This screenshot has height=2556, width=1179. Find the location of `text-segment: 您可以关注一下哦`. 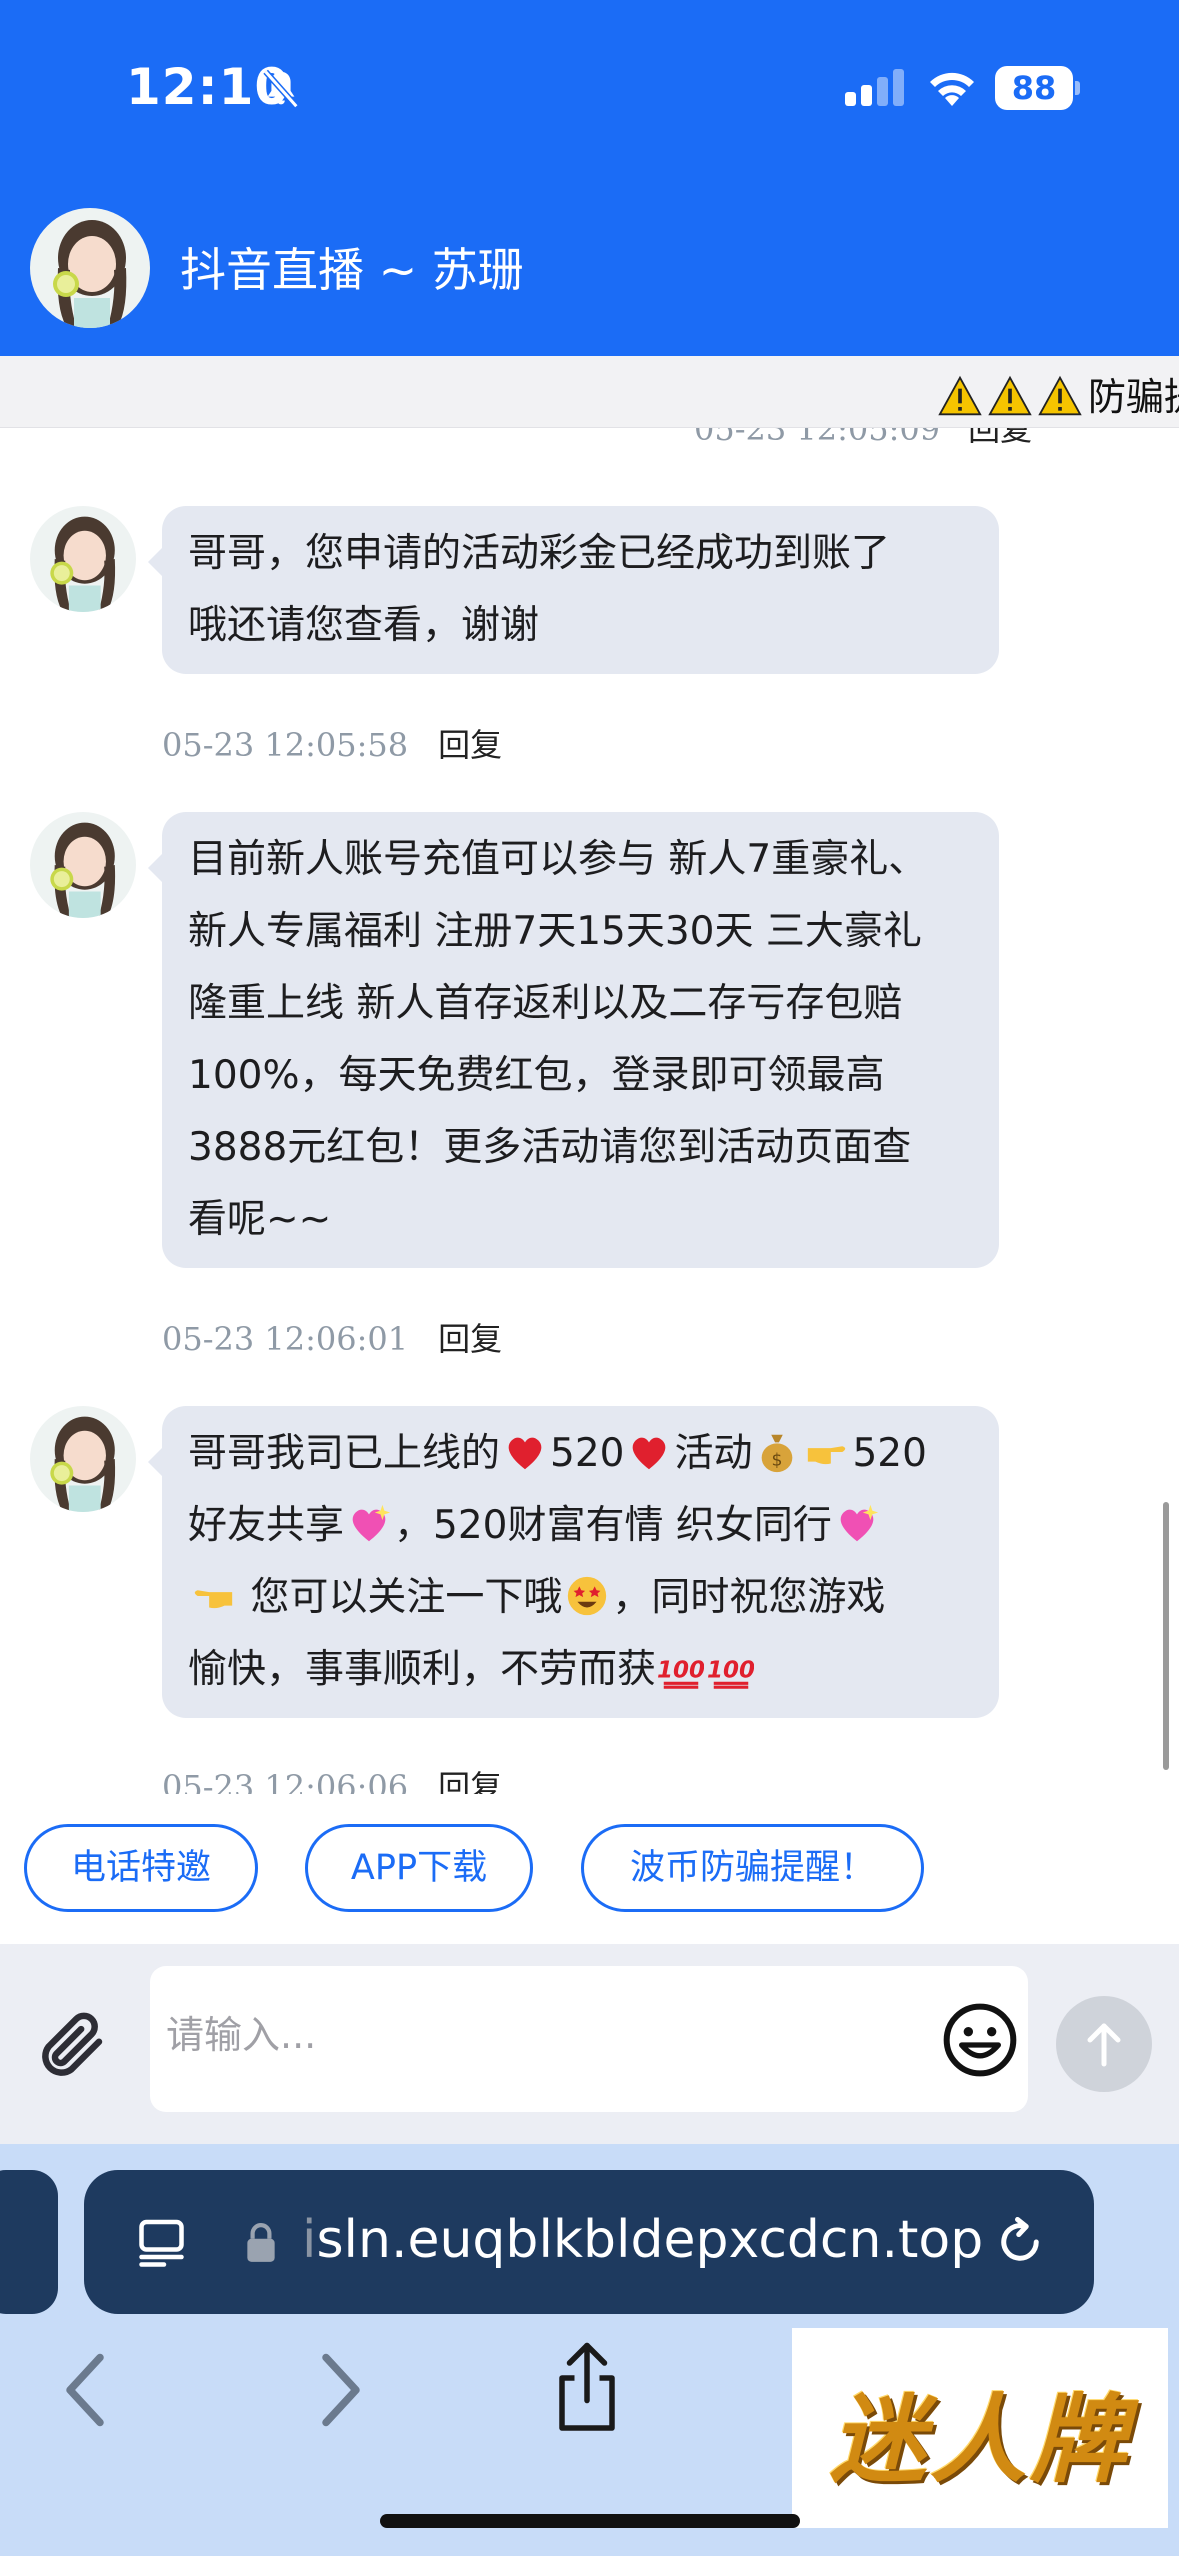

text-segment: 您可以关注一下哦 is located at coordinates (400, 1597).